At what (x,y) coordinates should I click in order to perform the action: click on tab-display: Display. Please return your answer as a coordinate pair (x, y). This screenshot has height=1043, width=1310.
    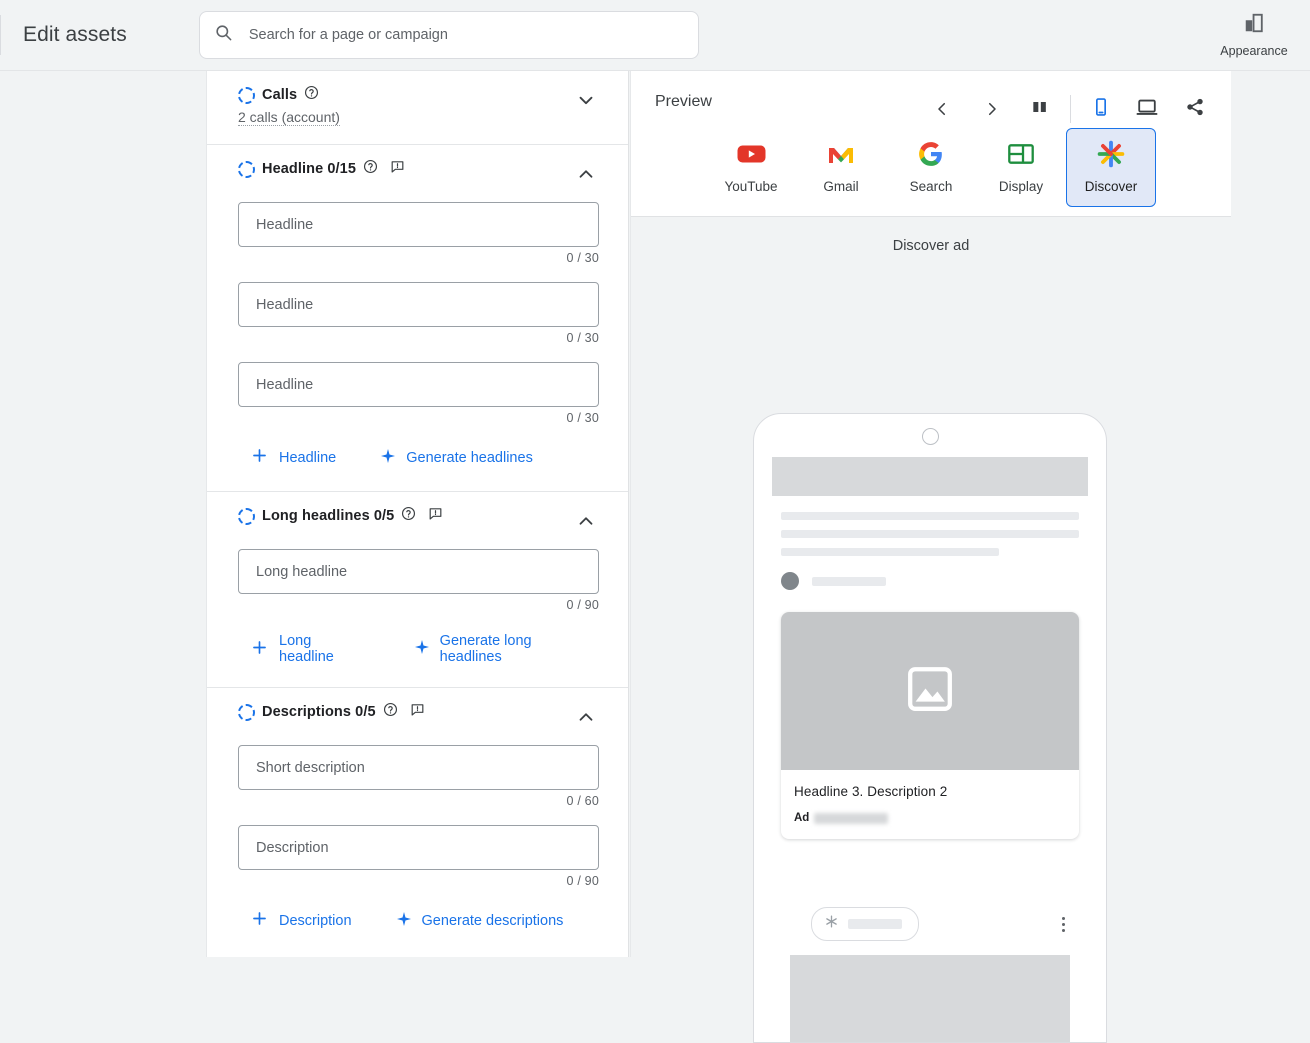
    Looking at the image, I should click on (1021, 167).